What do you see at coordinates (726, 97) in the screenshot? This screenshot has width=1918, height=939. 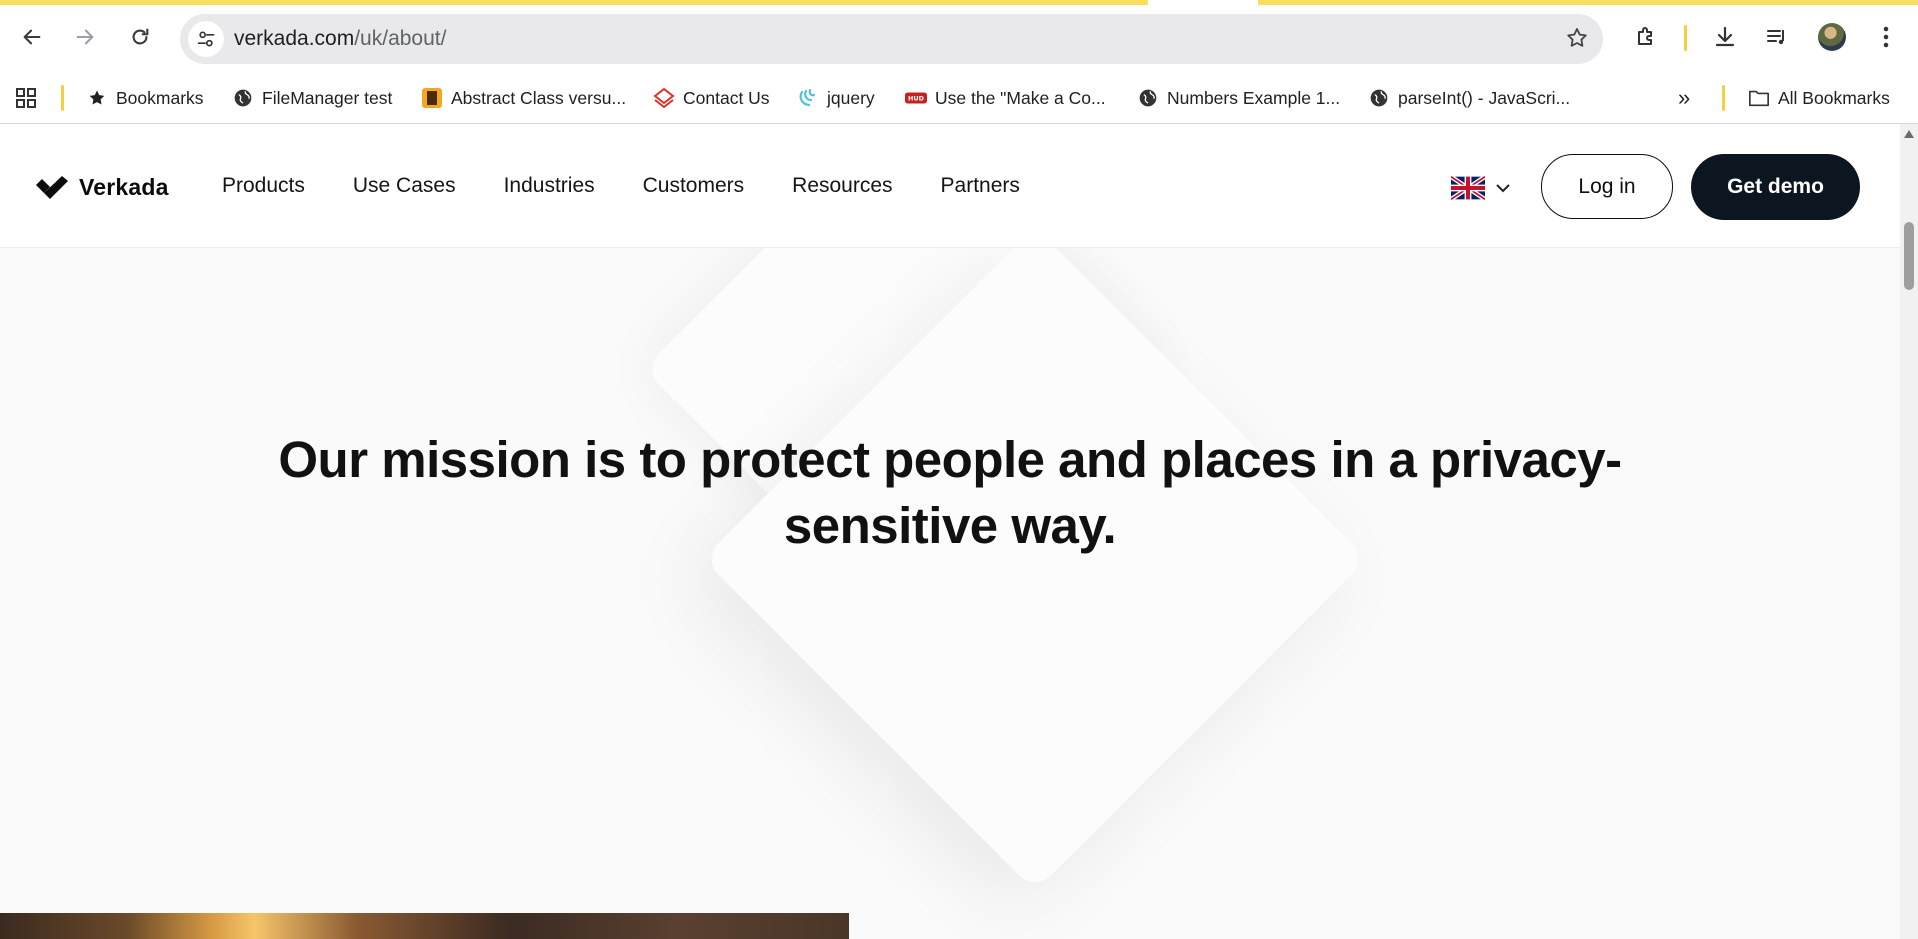 I see `bookmark-label: Contact Us` at bounding box center [726, 97].